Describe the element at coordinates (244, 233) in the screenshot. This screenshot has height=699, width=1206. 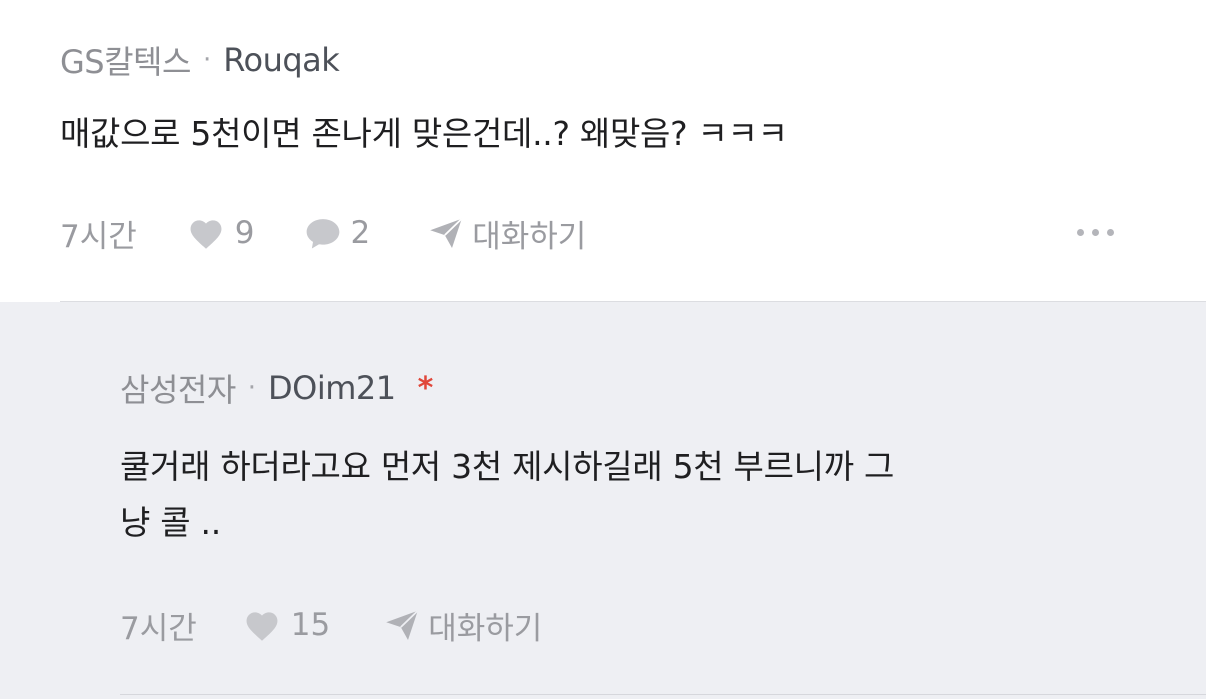
I see `like-count: 9` at that location.